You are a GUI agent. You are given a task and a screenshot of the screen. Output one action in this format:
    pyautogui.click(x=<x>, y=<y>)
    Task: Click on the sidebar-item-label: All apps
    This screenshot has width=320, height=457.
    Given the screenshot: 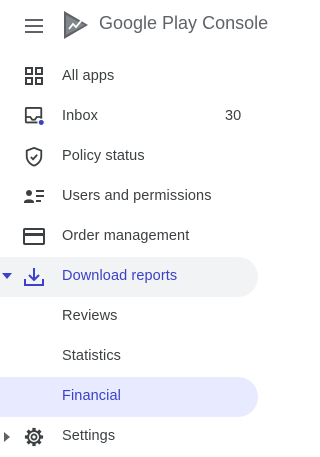 What is the action you would take?
    pyautogui.click(x=88, y=76)
    